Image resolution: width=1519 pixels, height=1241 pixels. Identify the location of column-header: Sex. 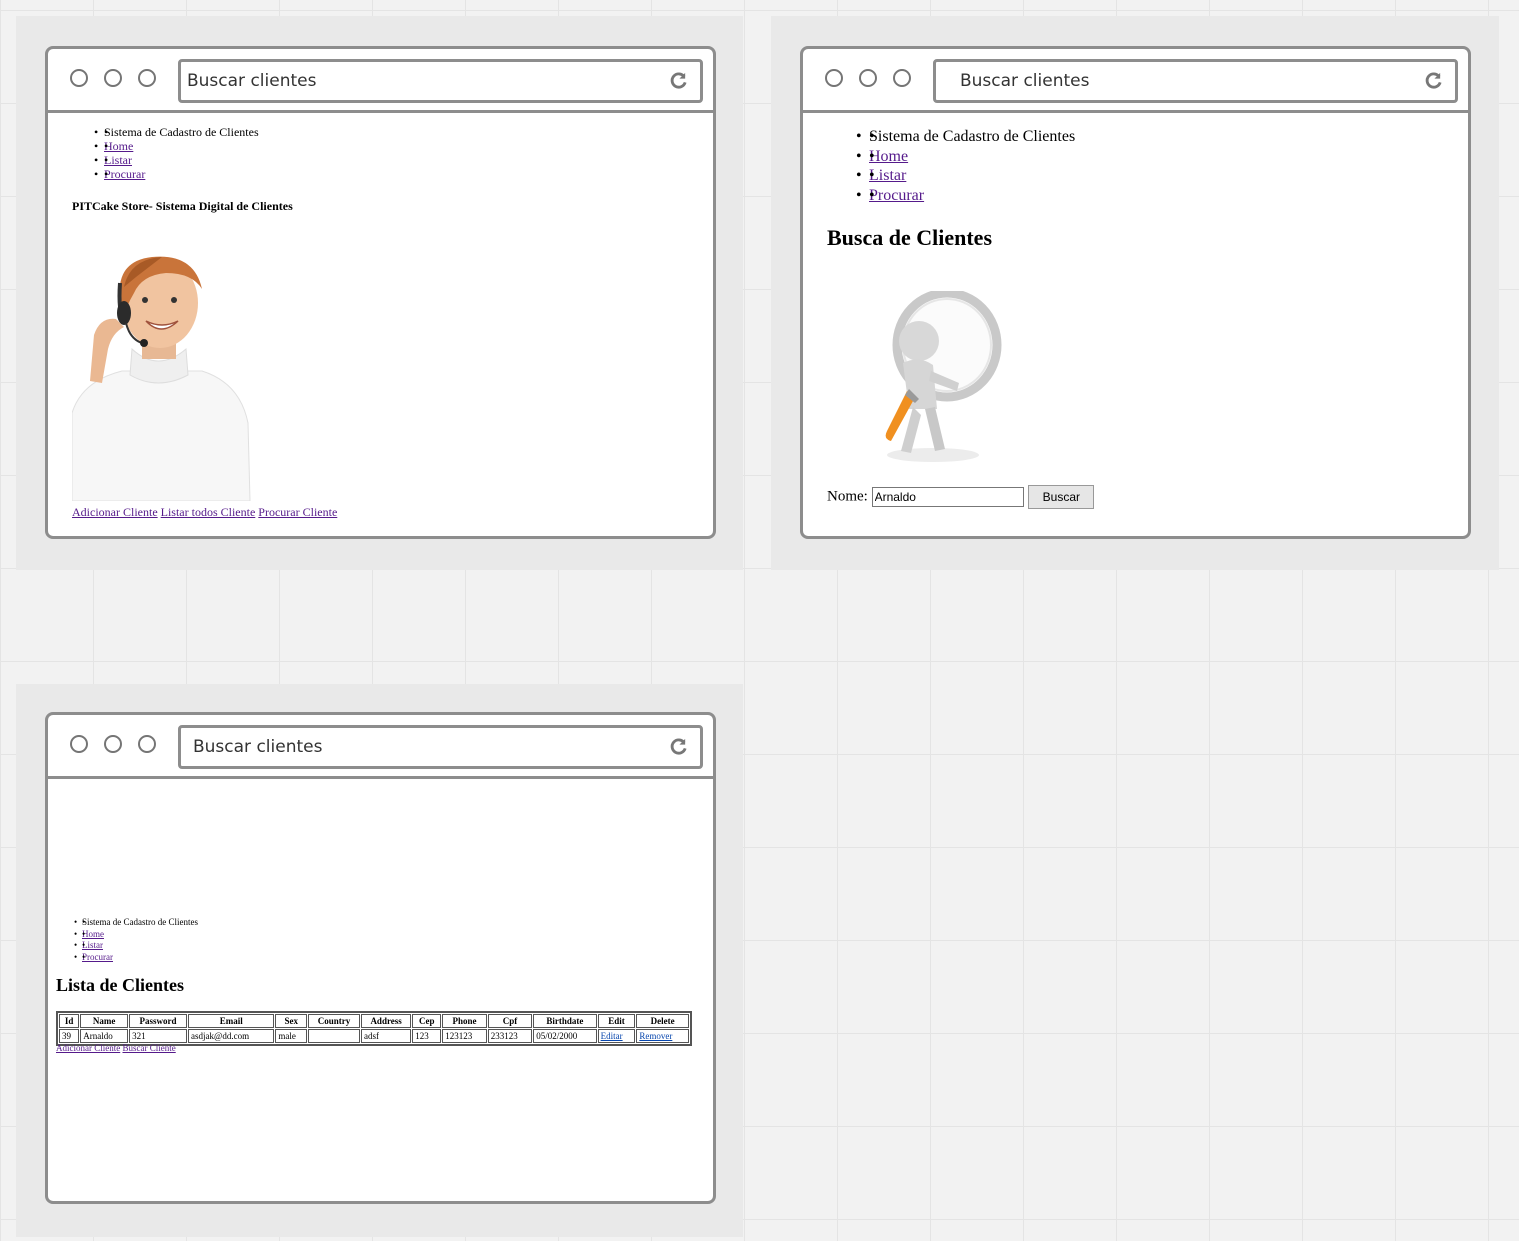
(291, 1021).